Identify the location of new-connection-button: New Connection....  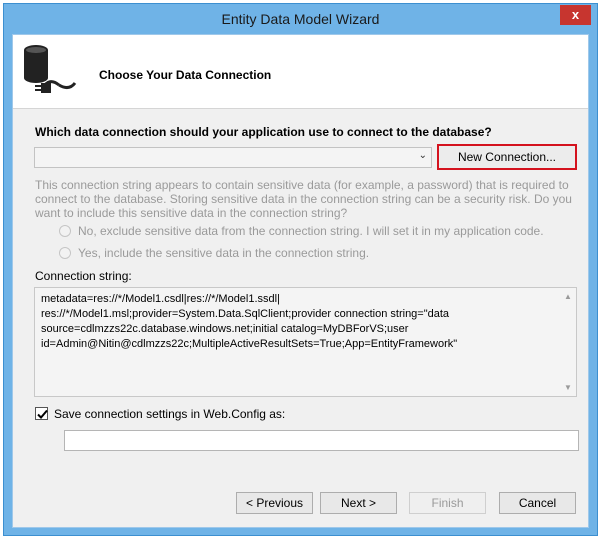
(507, 157).